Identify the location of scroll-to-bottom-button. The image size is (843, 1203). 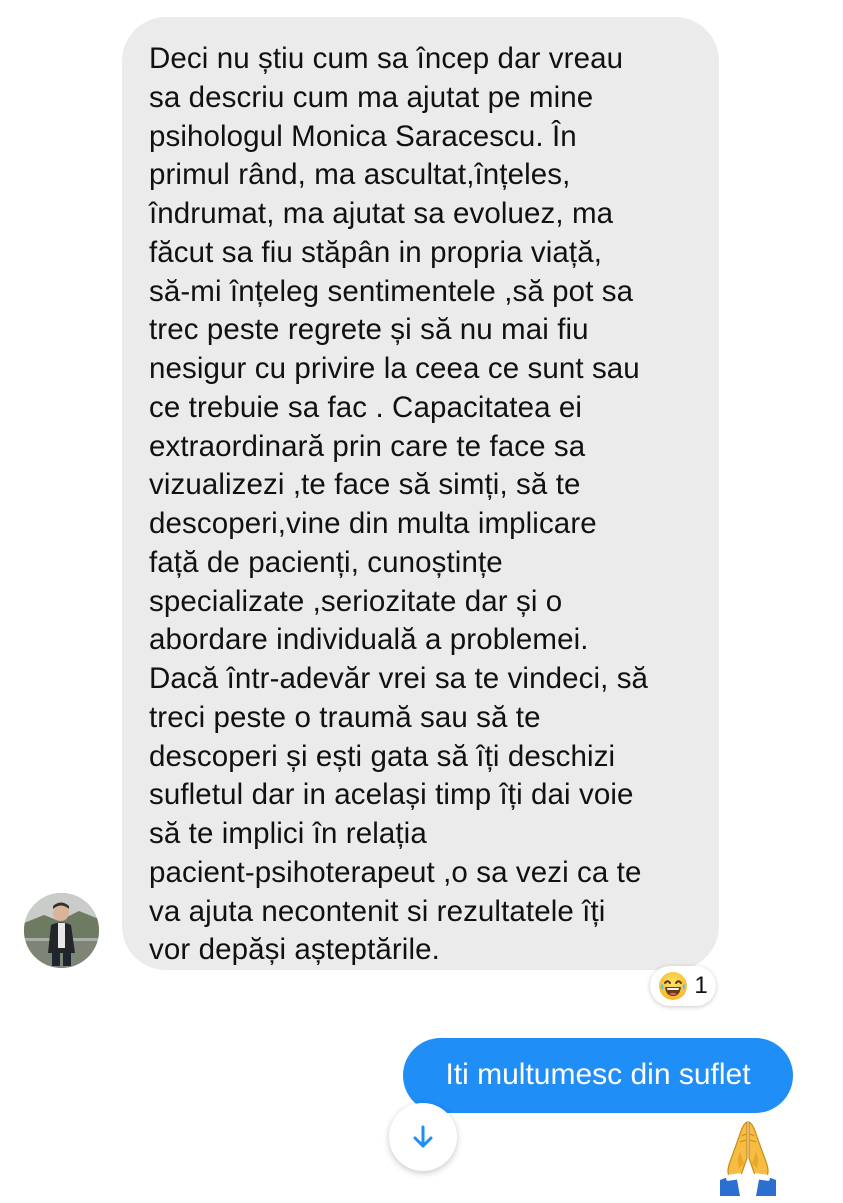
(423, 1137).